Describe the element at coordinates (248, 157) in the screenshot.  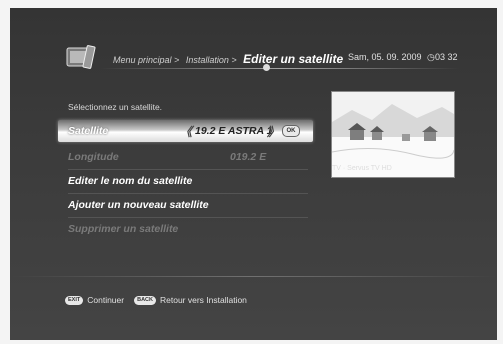
I see `longitude-value: 019.2 E` at that location.